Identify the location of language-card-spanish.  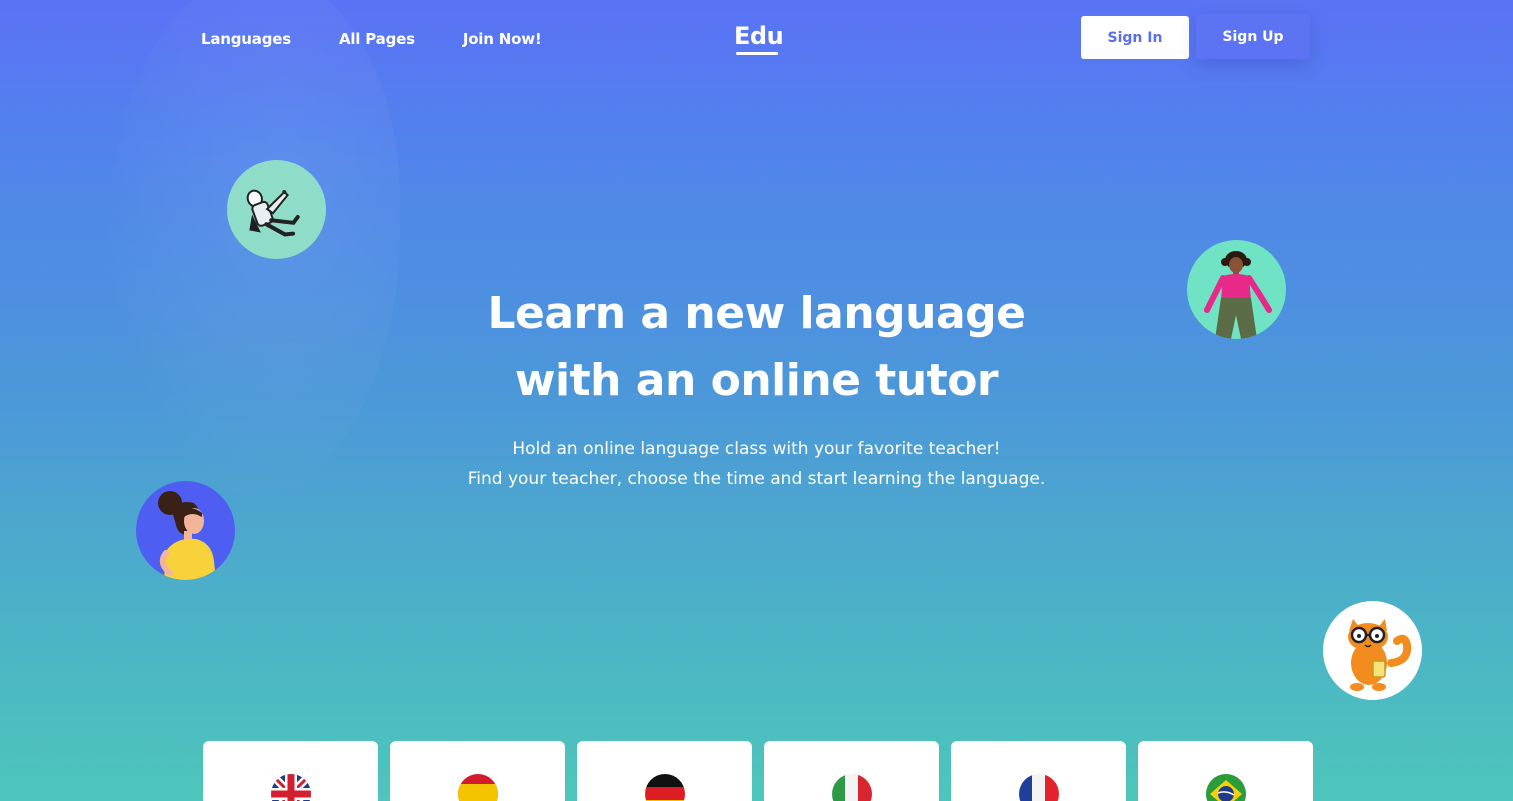
(477, 771).